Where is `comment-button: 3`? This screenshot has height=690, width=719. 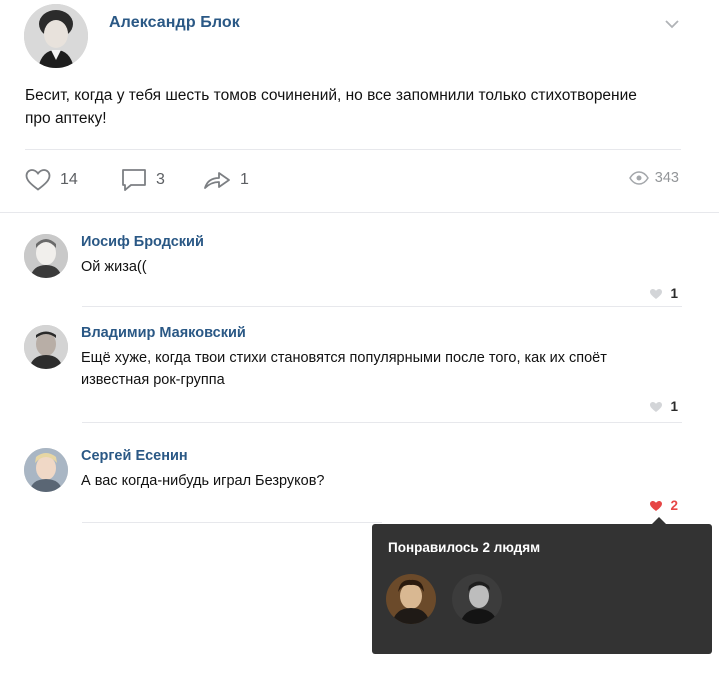
comment-button: 3 is located at coordinates (142, 180).